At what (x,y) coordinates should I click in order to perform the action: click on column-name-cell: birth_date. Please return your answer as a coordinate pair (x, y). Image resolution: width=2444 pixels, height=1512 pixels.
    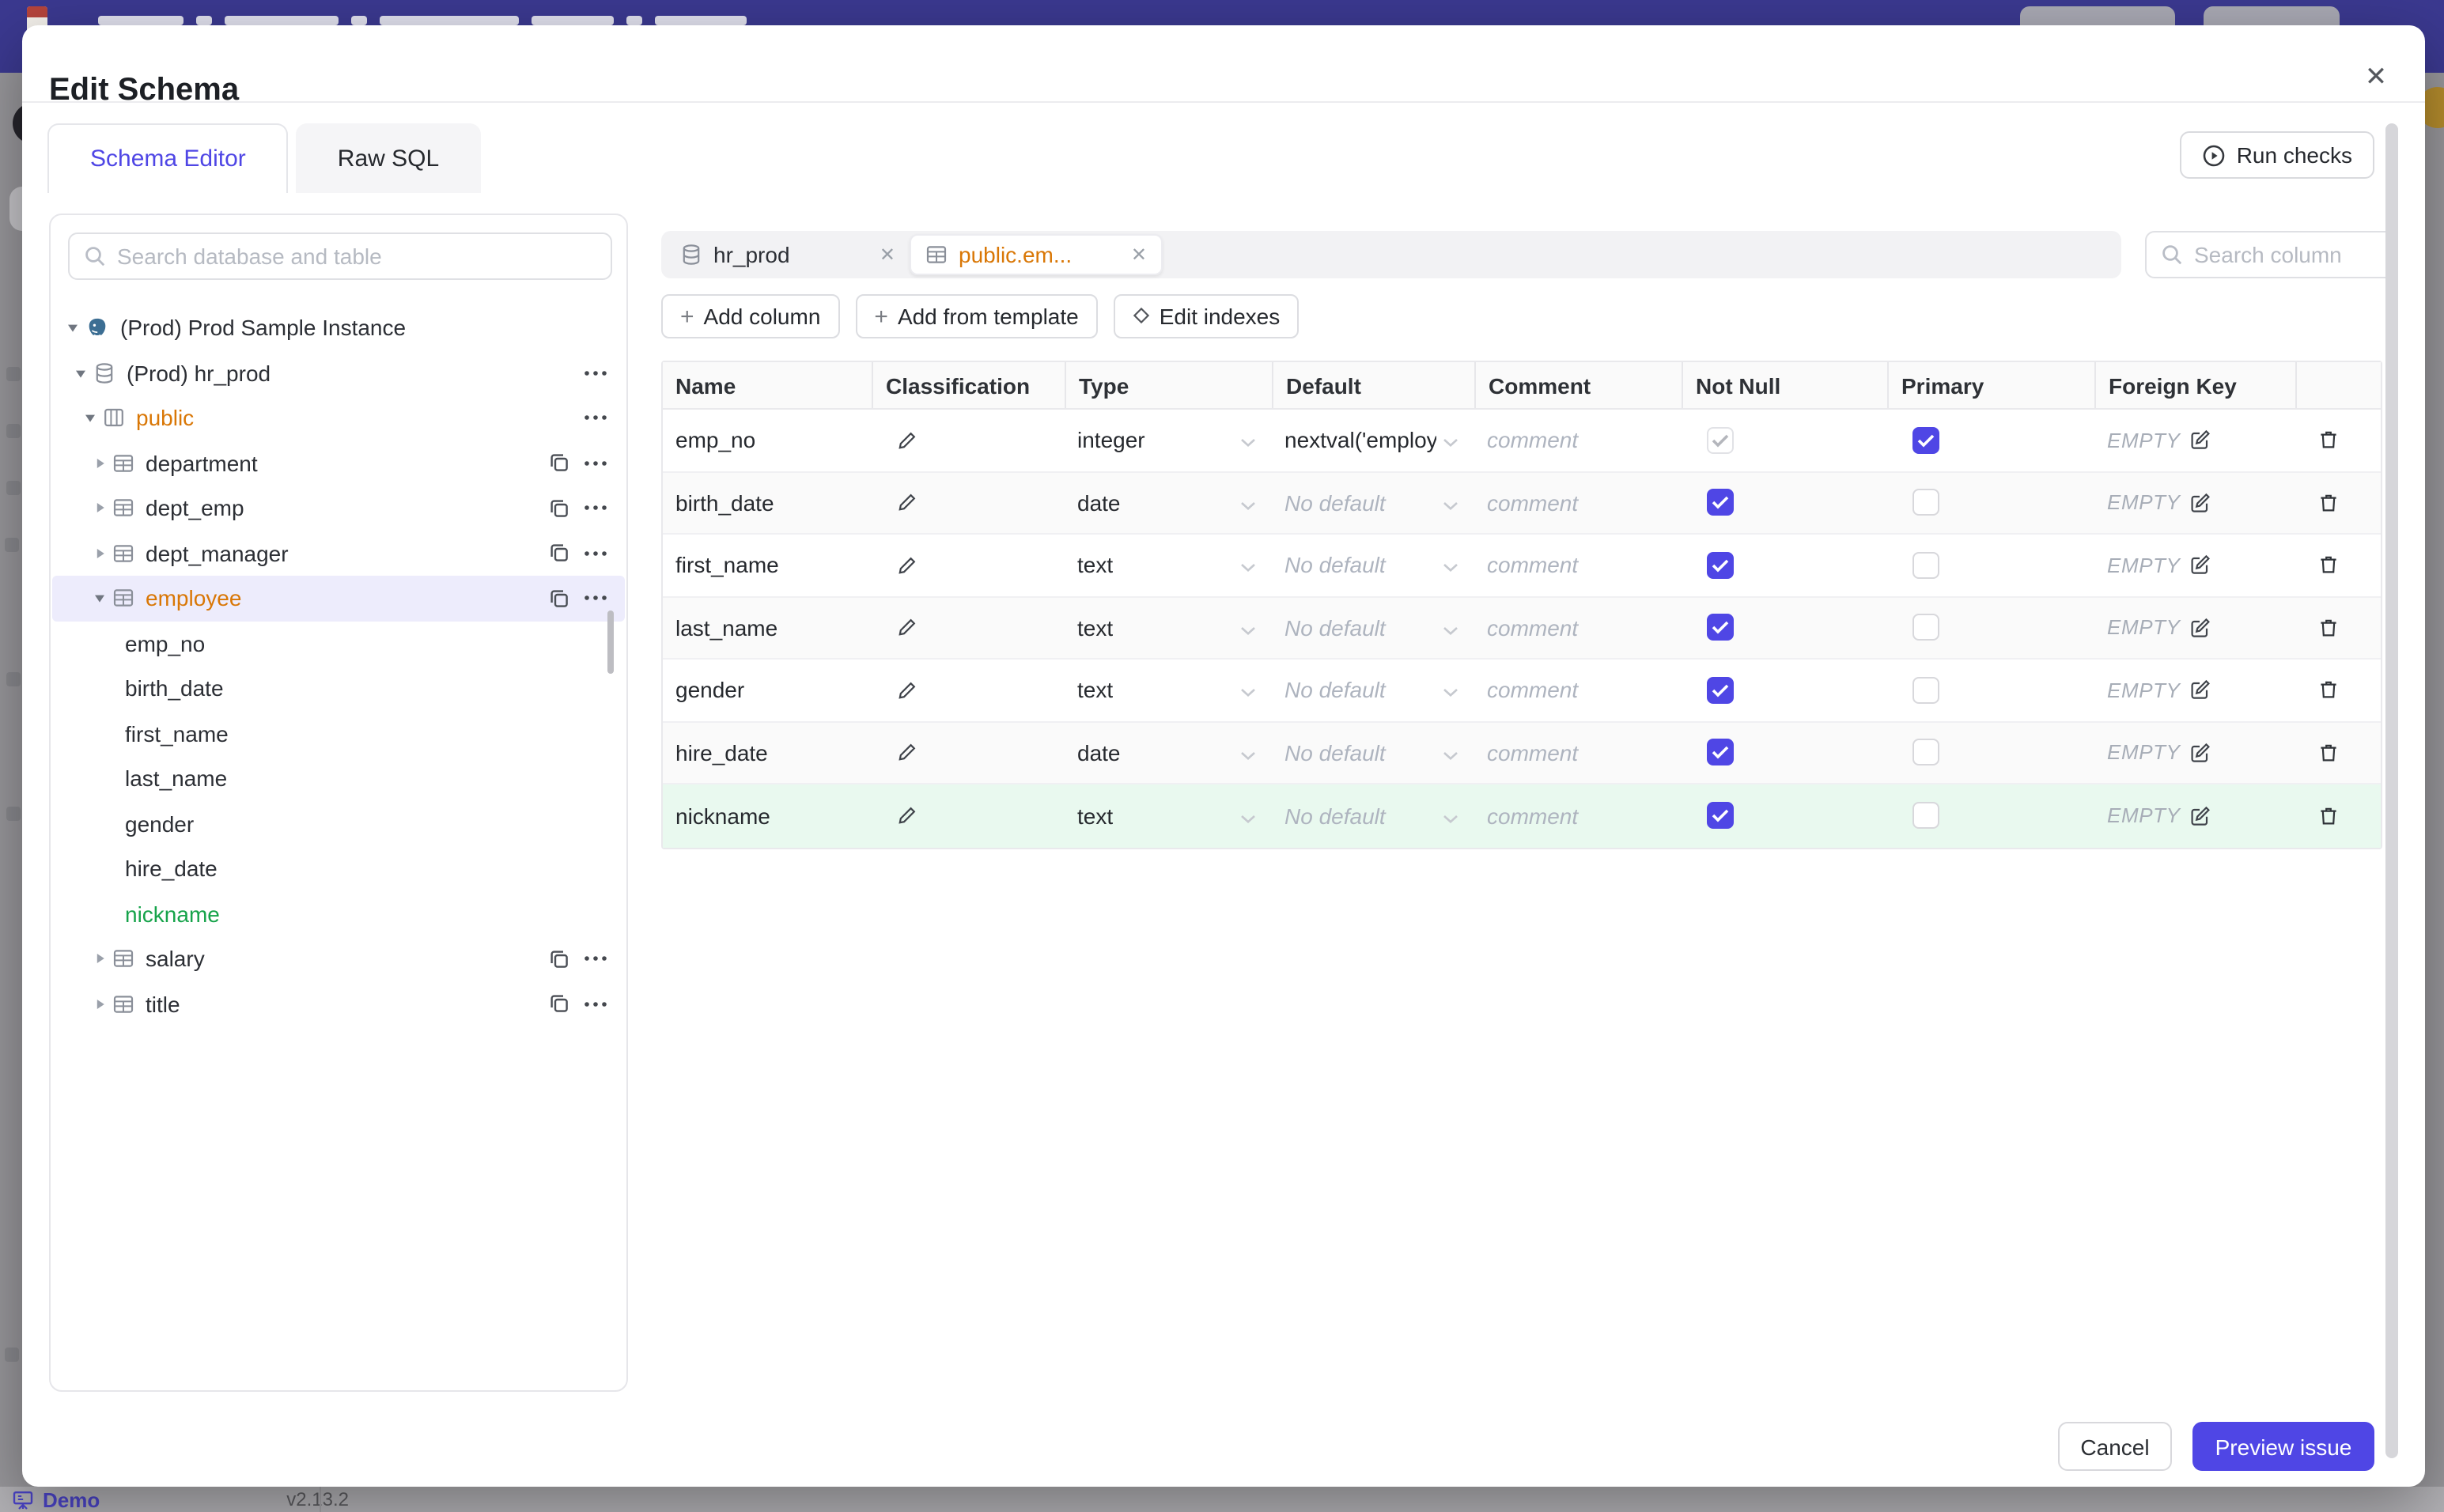
    Looking at the image, I should click on (767, 502).